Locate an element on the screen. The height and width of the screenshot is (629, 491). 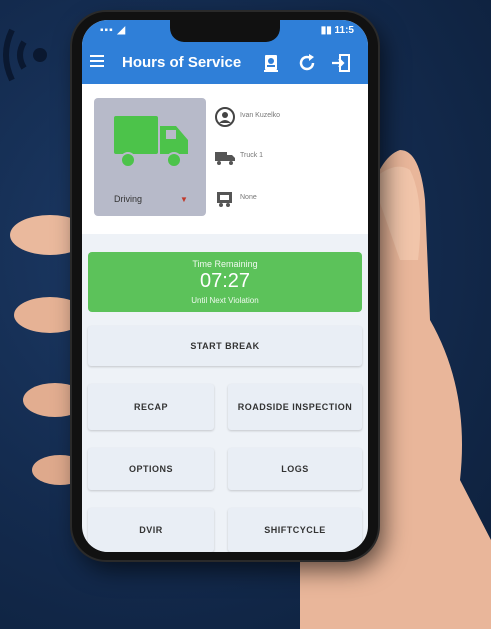
duty-status-selector: Driving ▼ is located at coordinates (150, 157).